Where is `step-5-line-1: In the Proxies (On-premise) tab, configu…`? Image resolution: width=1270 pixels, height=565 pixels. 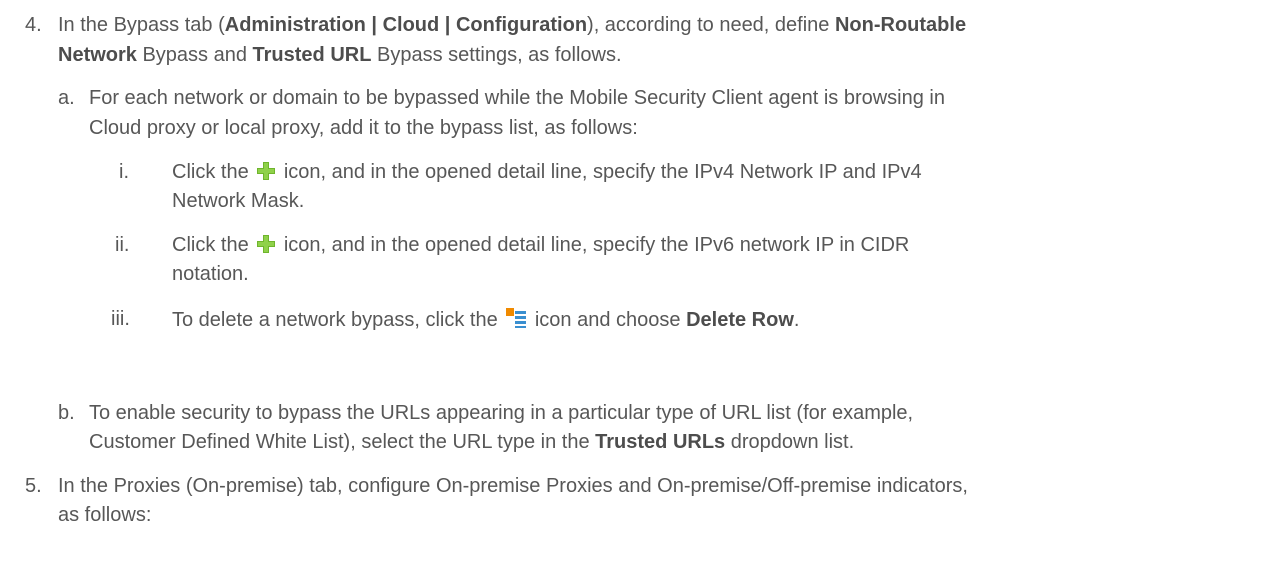 step-5-line-1: In the Proxies (On-premise) tab, configu… is located at coordinates (513, 486).